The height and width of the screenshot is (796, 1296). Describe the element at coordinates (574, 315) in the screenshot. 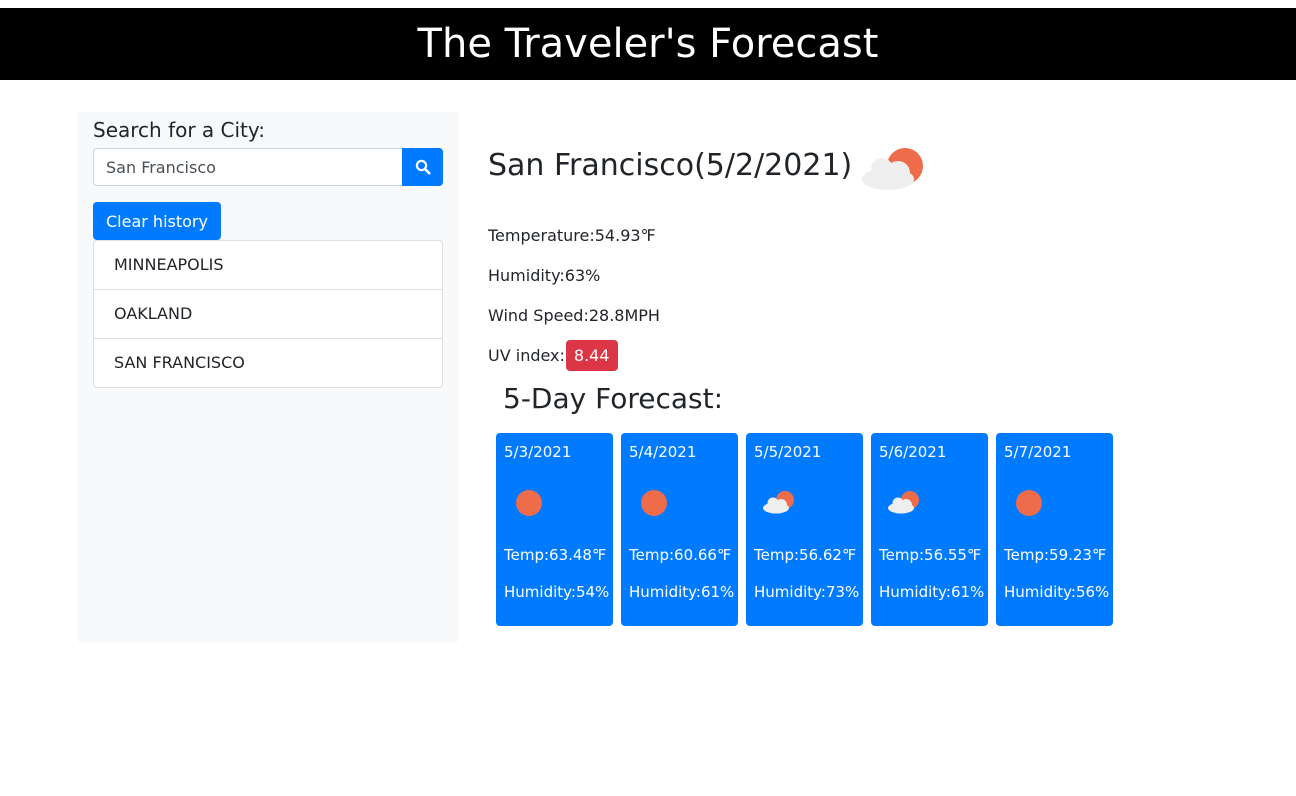

I see `current-wind-speed: Wind Speed:28.8MPH` at that location.